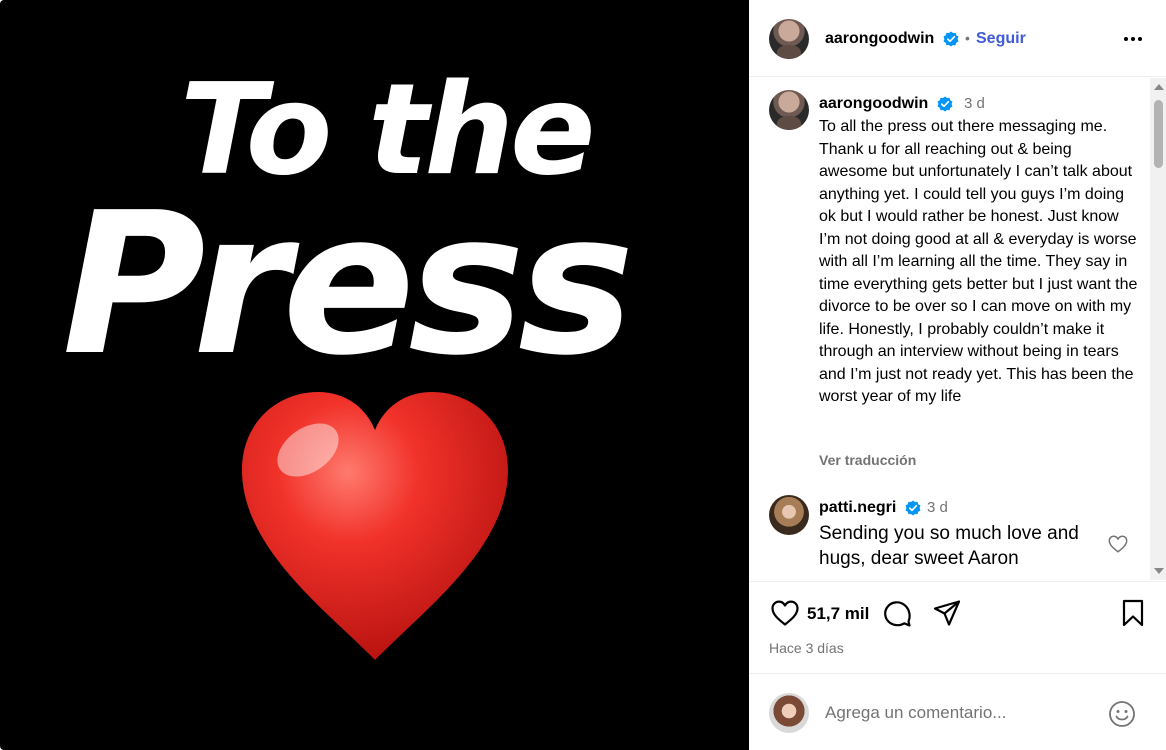  Describe the element at coordinates (879, 39) in the screenshot. I see `author-username: aarongoodwin` at that location.